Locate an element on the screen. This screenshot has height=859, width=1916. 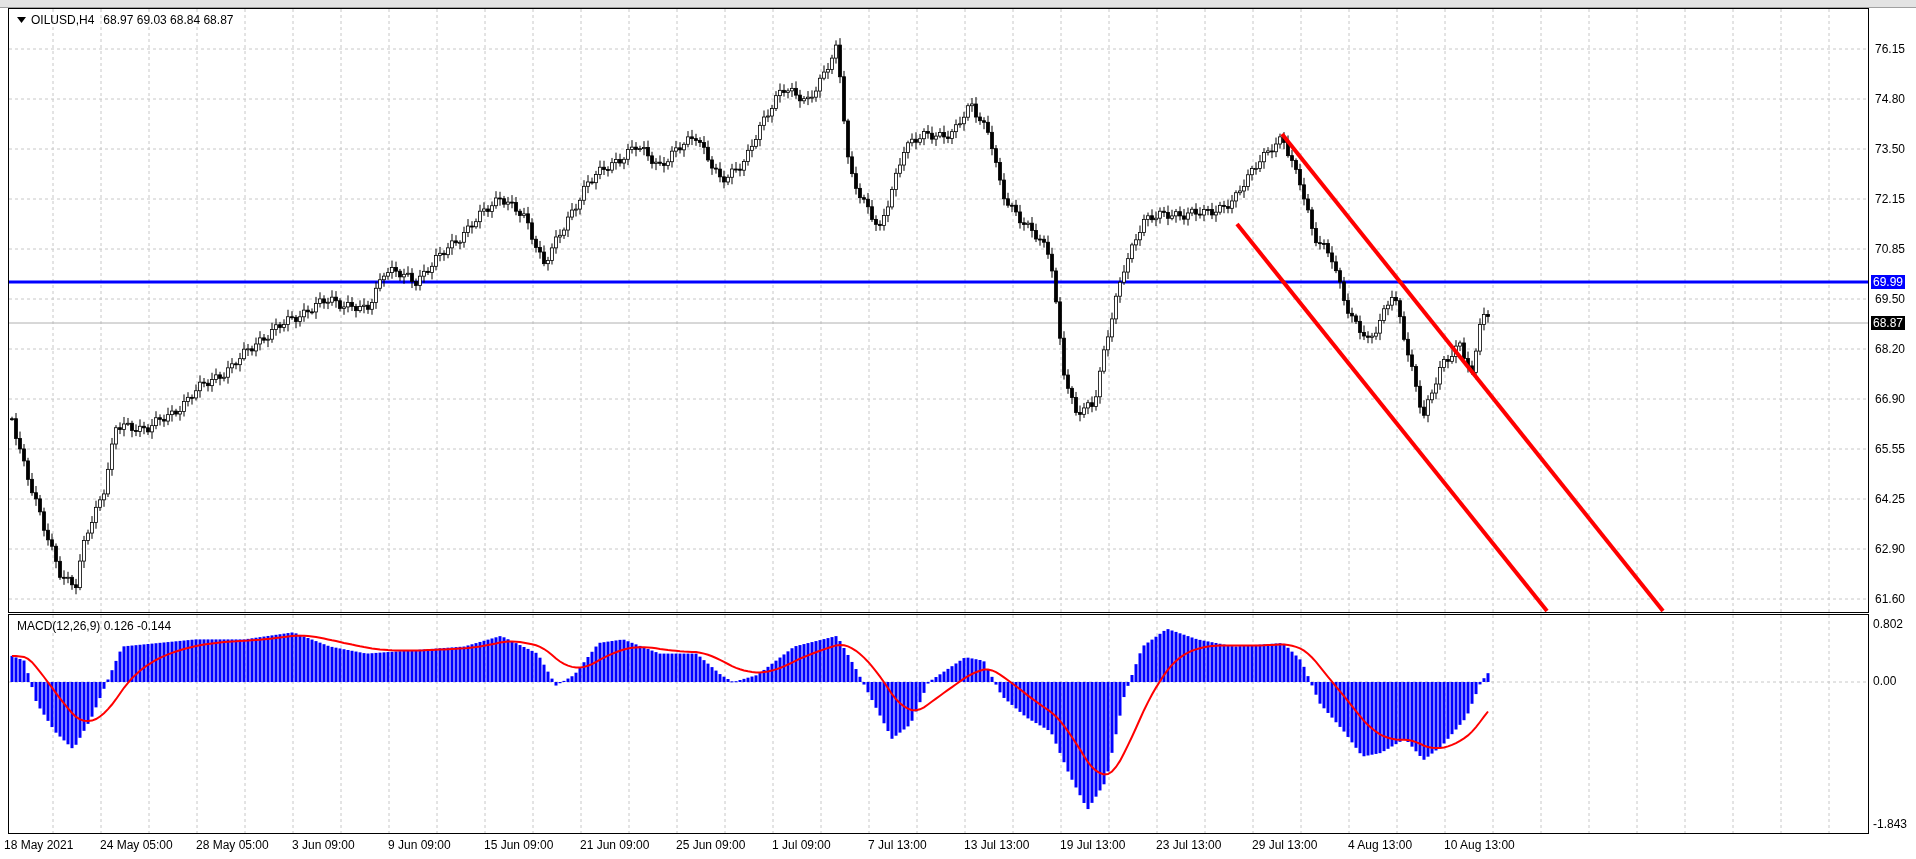
price-axis-label: 74.80 is located at coordinates (1890, 99).